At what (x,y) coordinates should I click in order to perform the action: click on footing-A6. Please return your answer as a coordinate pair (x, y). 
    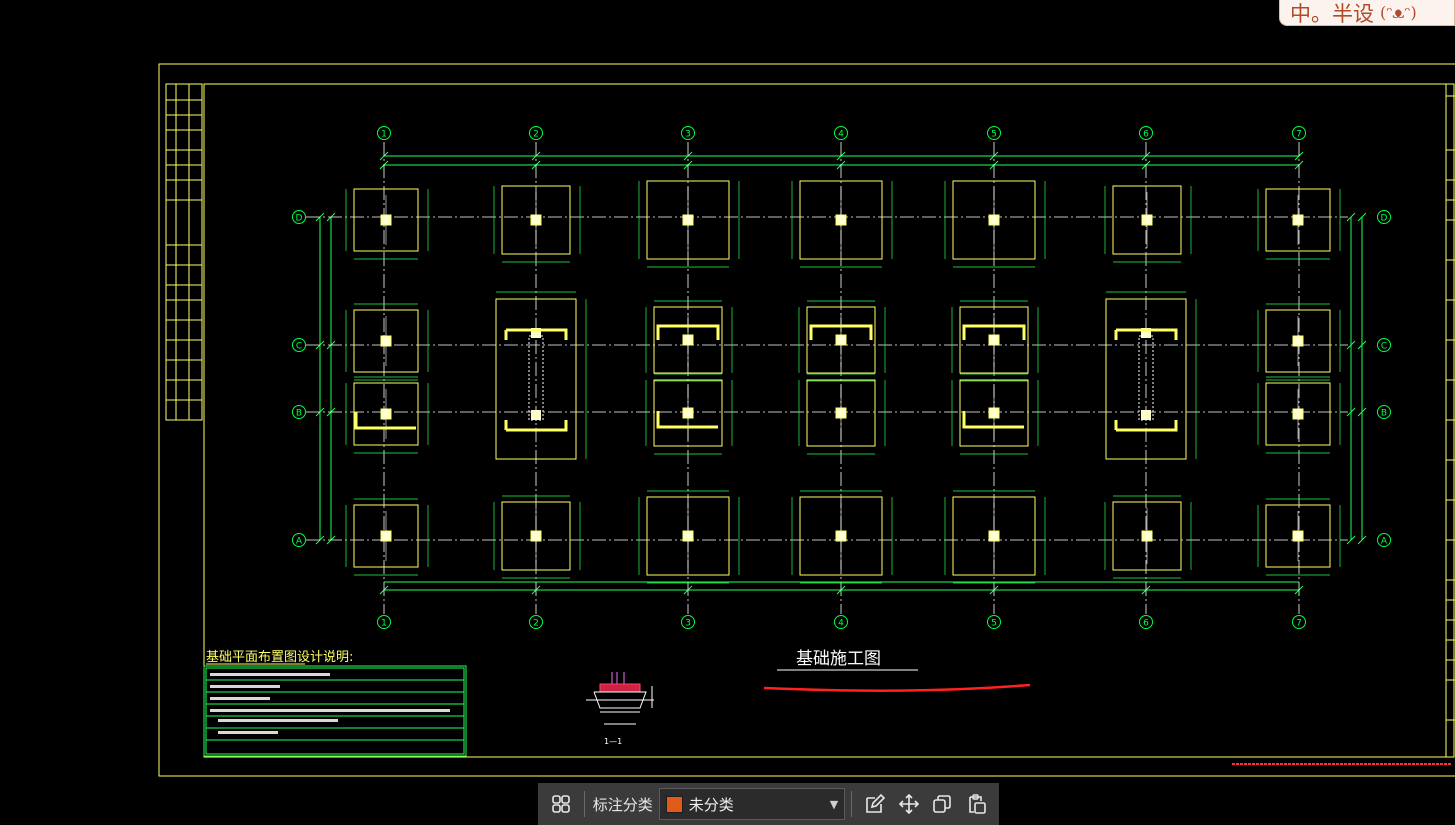
    Looking at the image, I should click on (1148, 537).